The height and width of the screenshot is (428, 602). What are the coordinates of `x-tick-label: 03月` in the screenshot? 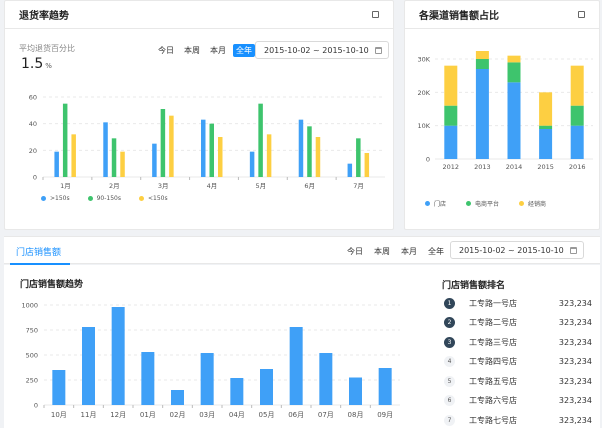 It's located at (207, 415).